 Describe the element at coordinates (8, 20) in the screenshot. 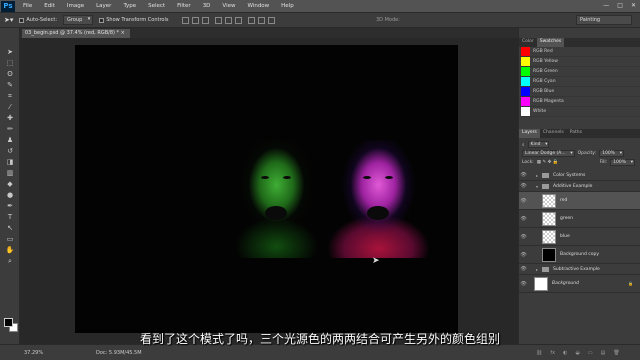

I see `move-tool-icon: ➤▾` at that location.